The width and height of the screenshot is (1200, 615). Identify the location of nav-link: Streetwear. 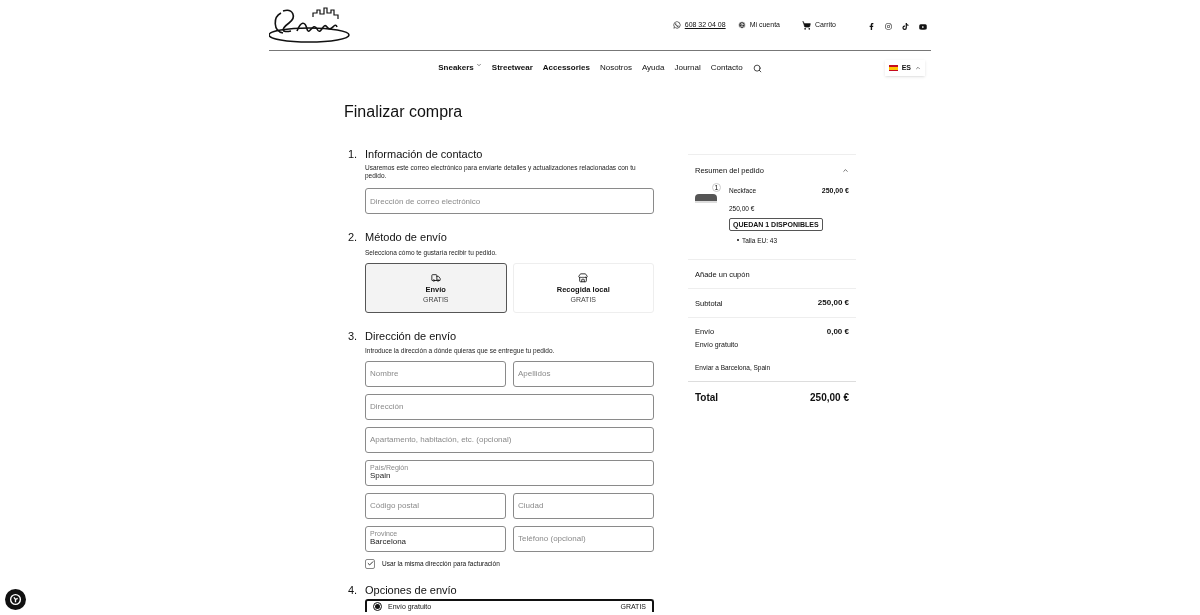
(512, 68).